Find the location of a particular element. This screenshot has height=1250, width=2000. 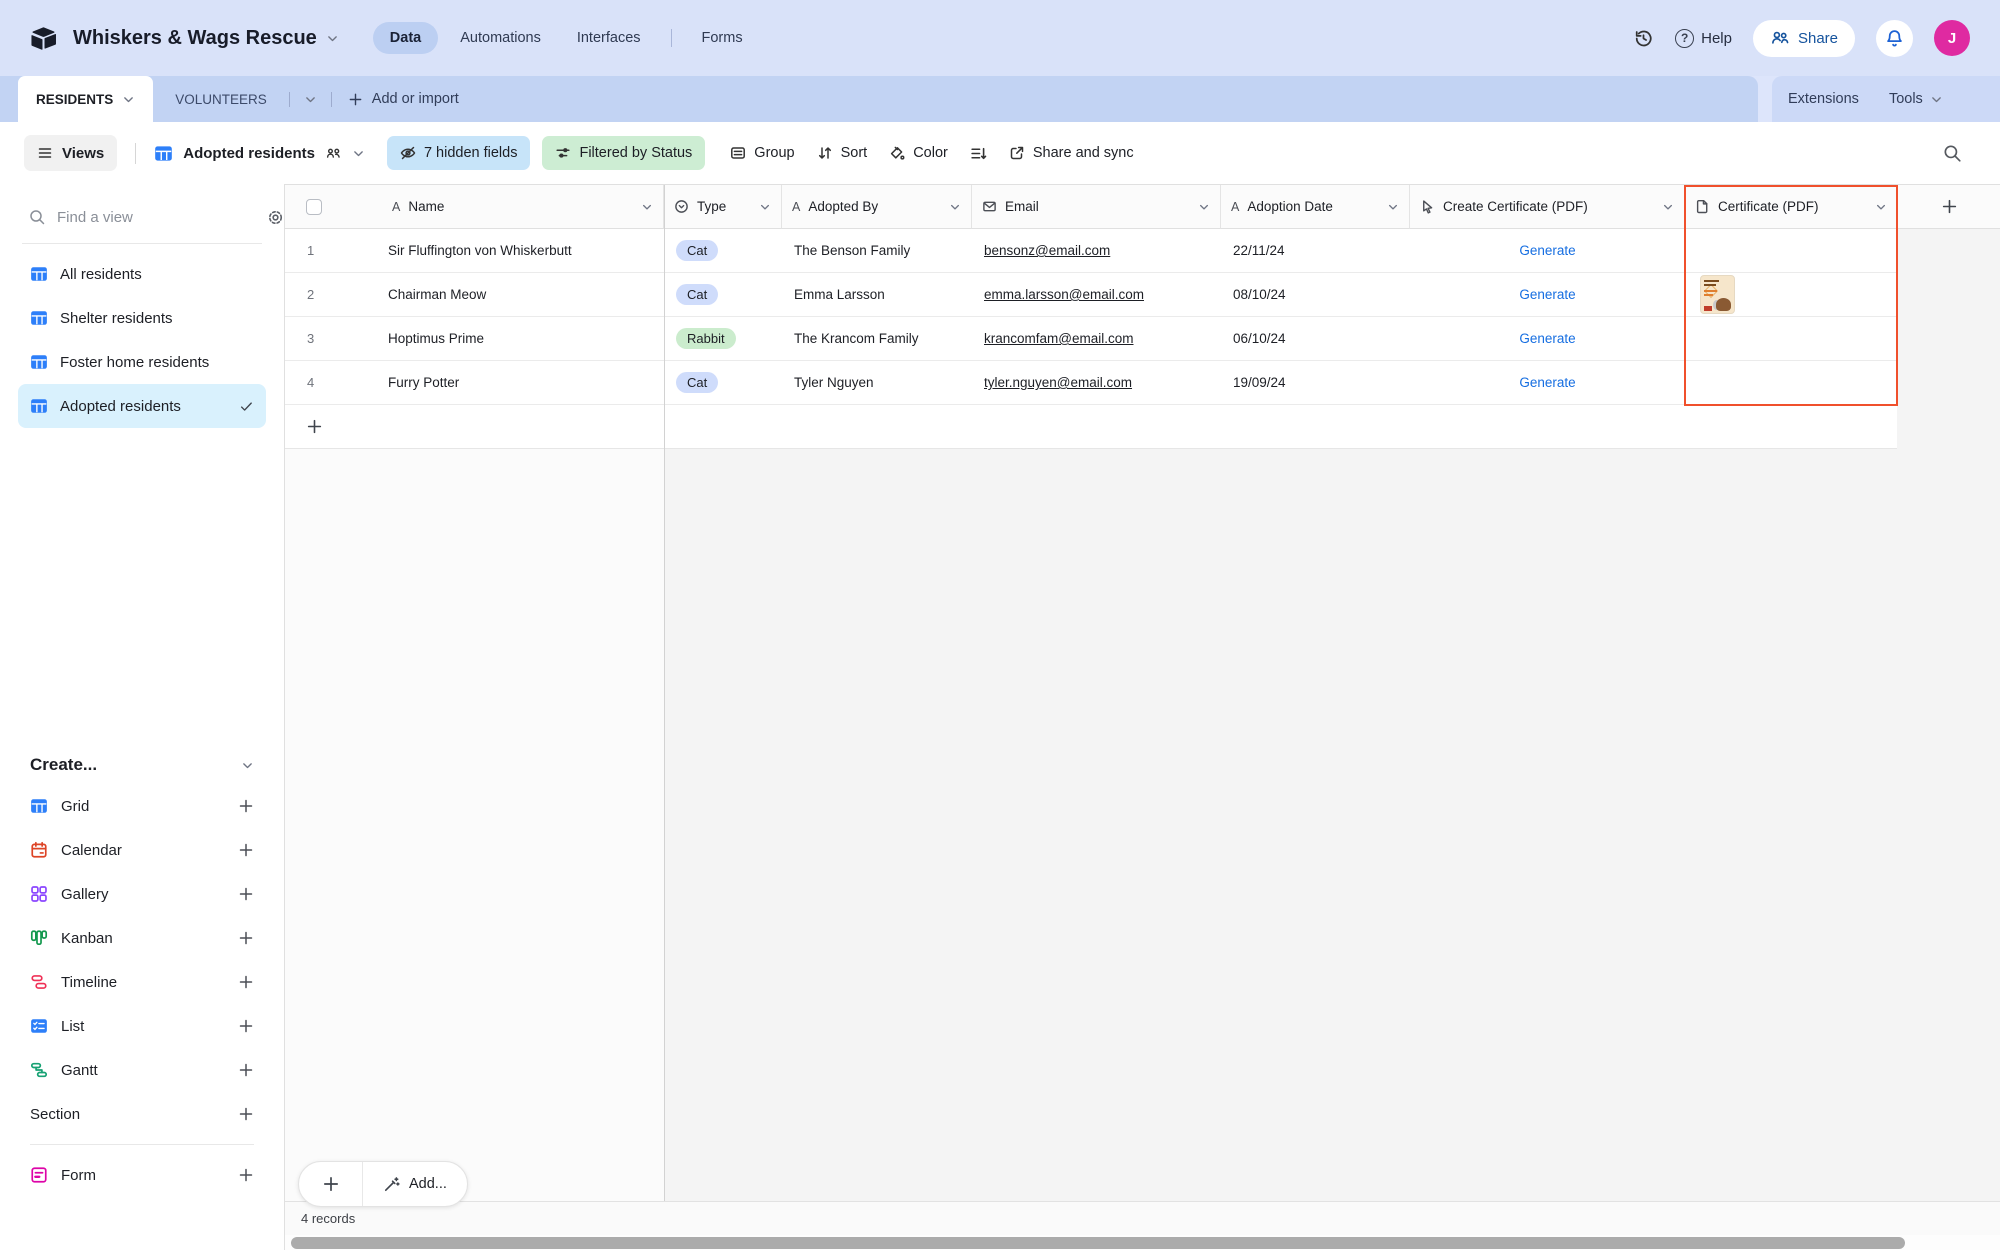

row-number: 2 is located at coordinates (327, 294).